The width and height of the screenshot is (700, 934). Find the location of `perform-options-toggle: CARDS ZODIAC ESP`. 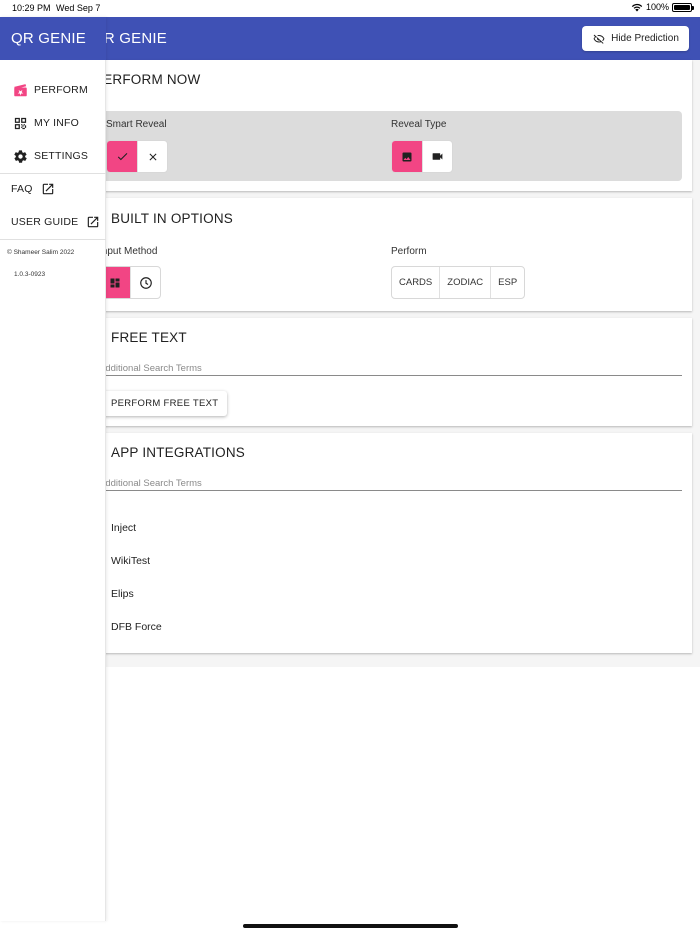

perform-options-toggle: CARDS ZODIAC ESP is located at coordinates (458, 282).